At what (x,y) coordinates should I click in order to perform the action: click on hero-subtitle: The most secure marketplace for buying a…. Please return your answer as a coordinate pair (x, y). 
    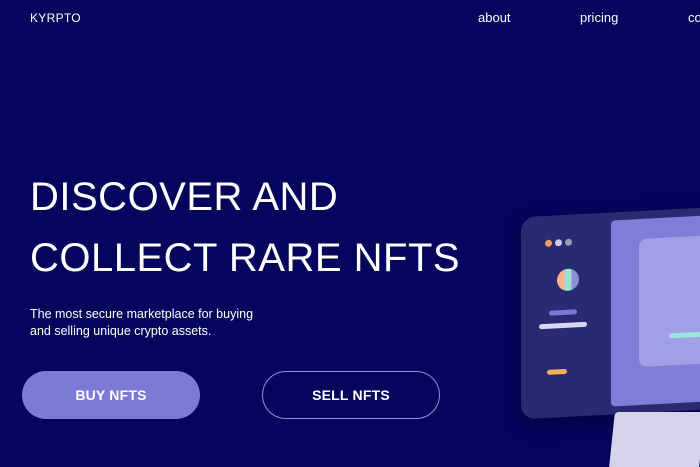
    Looking at the image, I should click on (142, 322).